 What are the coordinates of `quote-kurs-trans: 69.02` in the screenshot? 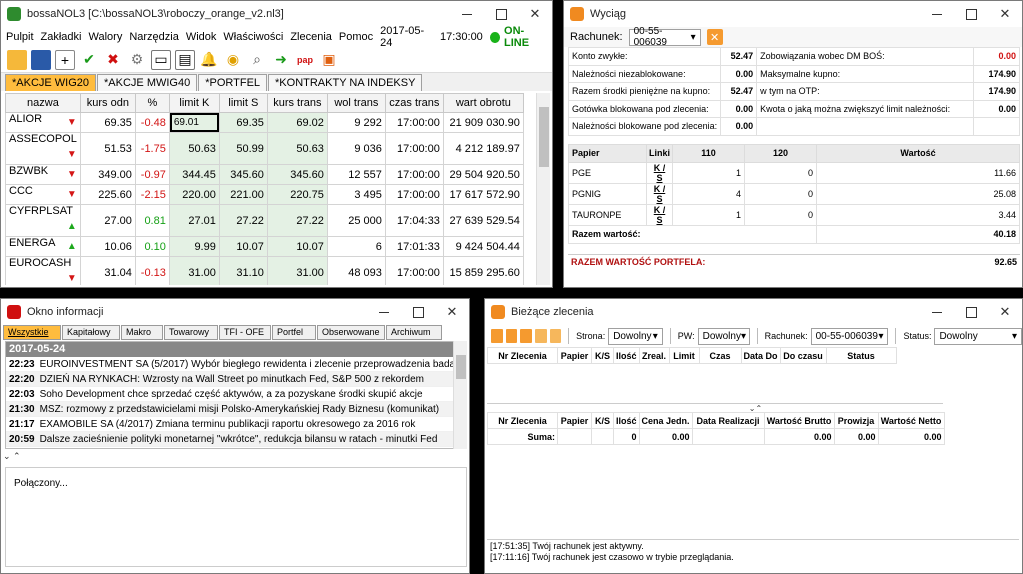 It's located at (297, 122).